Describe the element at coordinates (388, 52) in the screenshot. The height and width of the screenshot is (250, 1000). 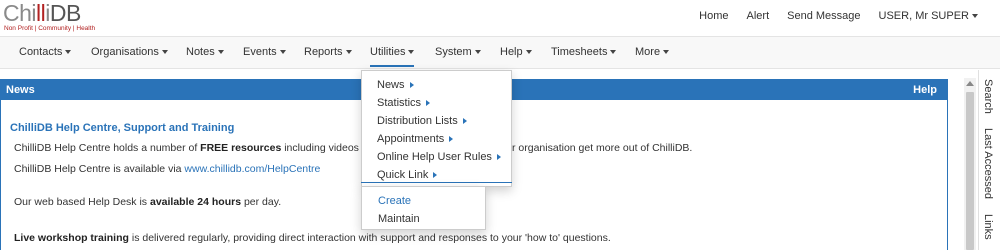
I see `nav-label: Utilities` at that location.